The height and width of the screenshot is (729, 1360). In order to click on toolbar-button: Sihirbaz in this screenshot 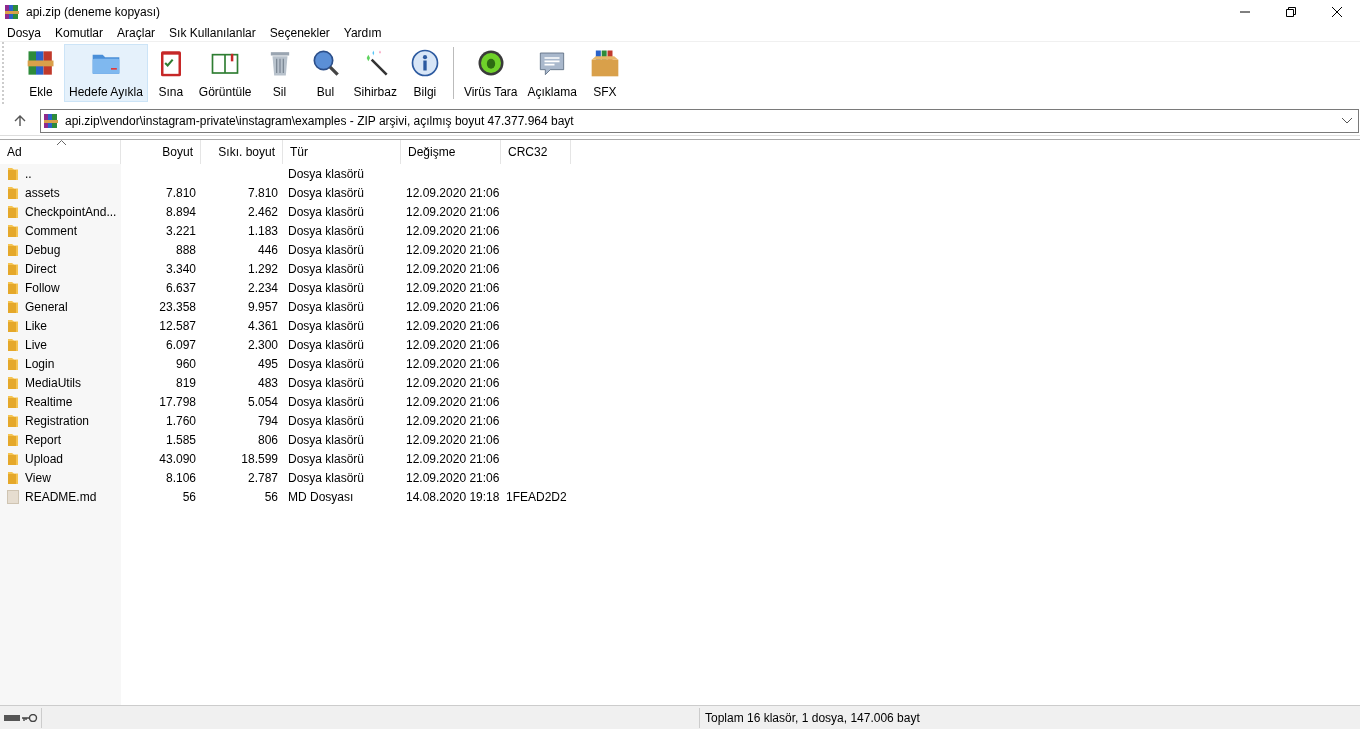, I will do `click(375, 73)`.